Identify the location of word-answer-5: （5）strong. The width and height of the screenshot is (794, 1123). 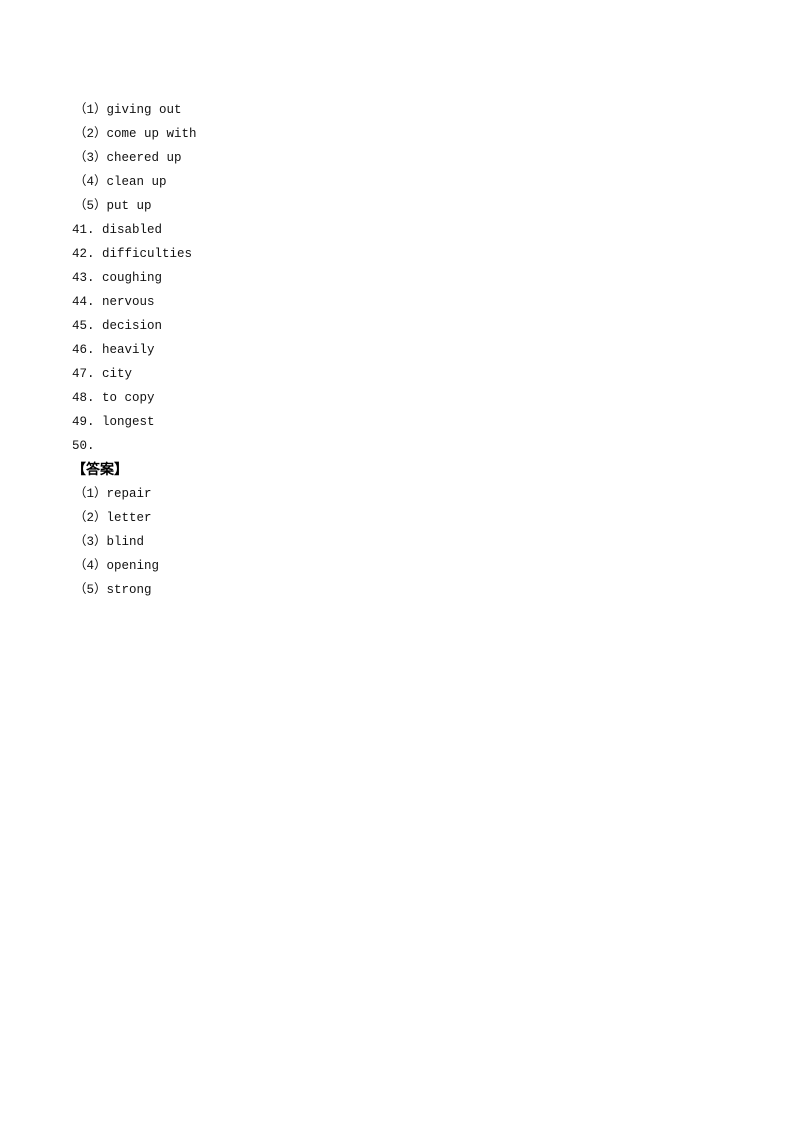
(113, 590).